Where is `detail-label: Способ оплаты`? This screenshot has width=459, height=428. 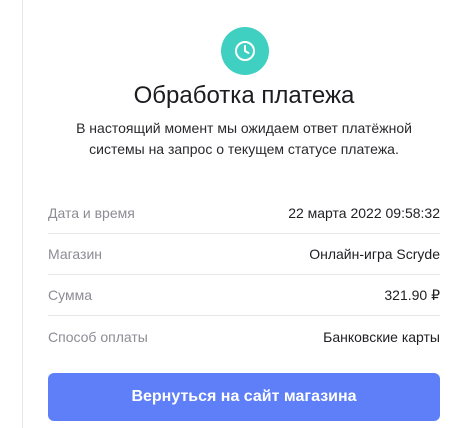 detail-label: Способ оплаты is located at coordinates (98, 336).